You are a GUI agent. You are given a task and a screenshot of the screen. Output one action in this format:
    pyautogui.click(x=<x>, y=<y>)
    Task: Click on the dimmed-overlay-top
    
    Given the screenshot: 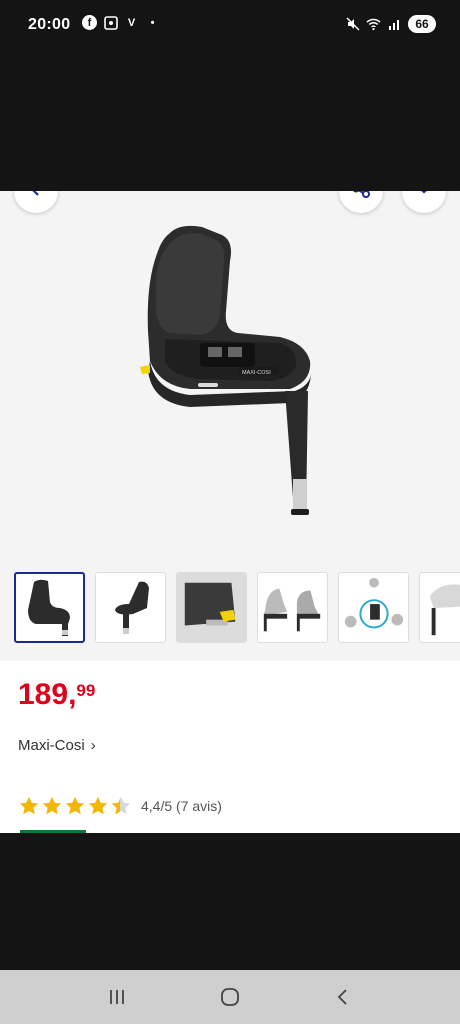 What is the action you would take?
    pyautogui.click(x=230, y=121)
    